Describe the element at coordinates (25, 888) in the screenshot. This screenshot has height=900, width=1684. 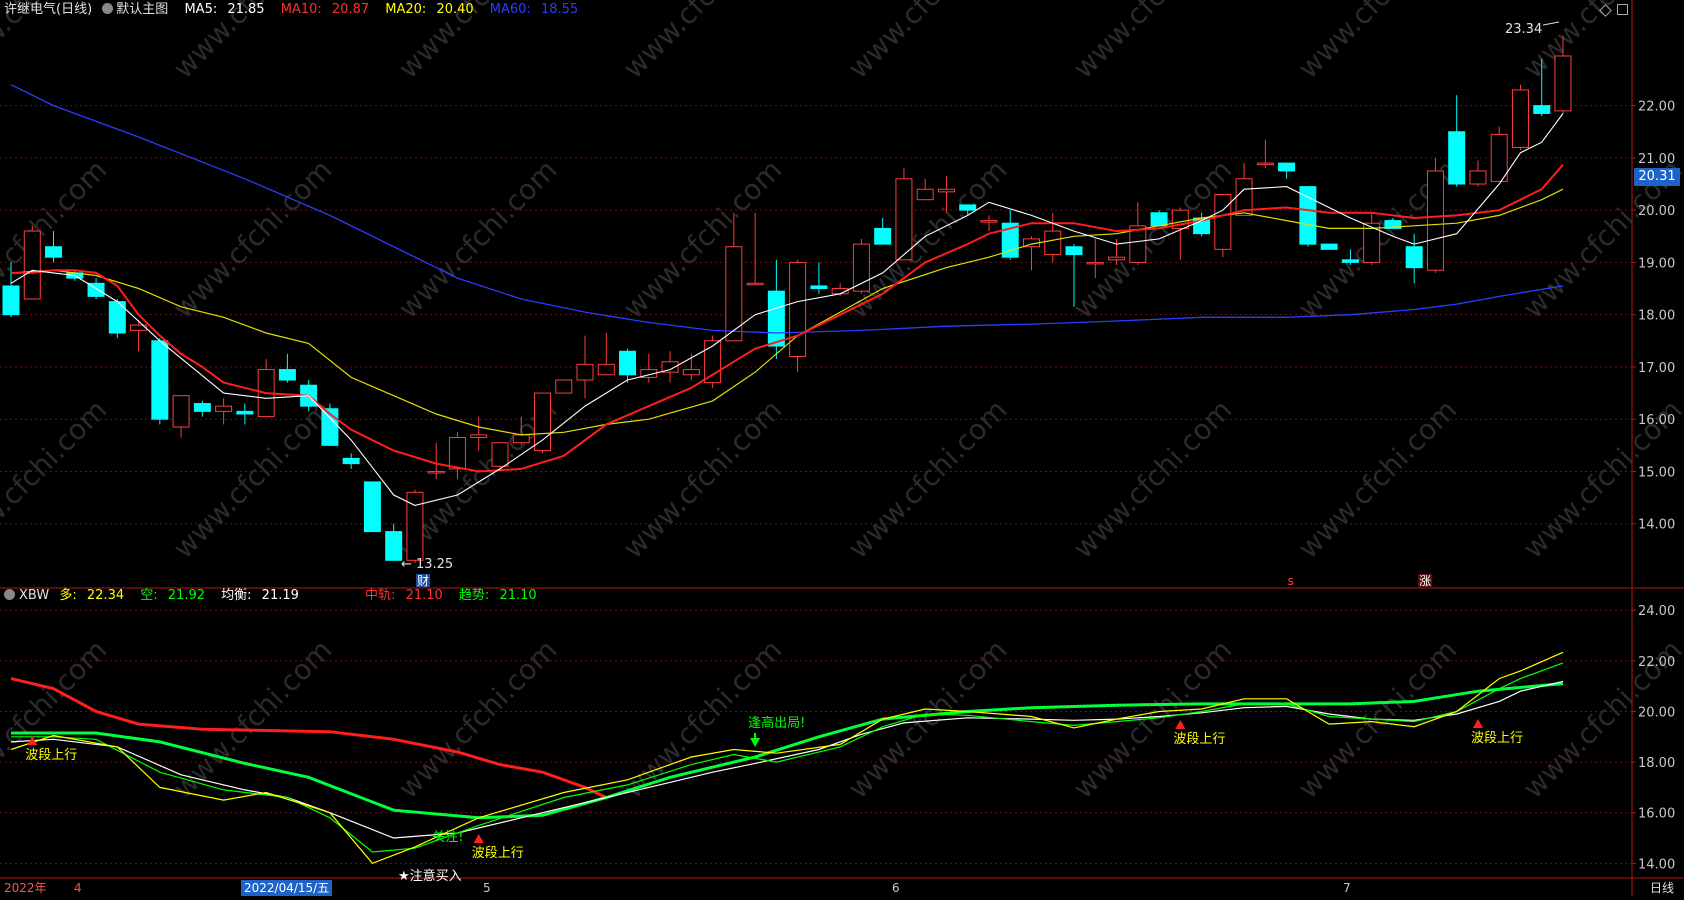
I see `time-year-label: 2022年` at that location.